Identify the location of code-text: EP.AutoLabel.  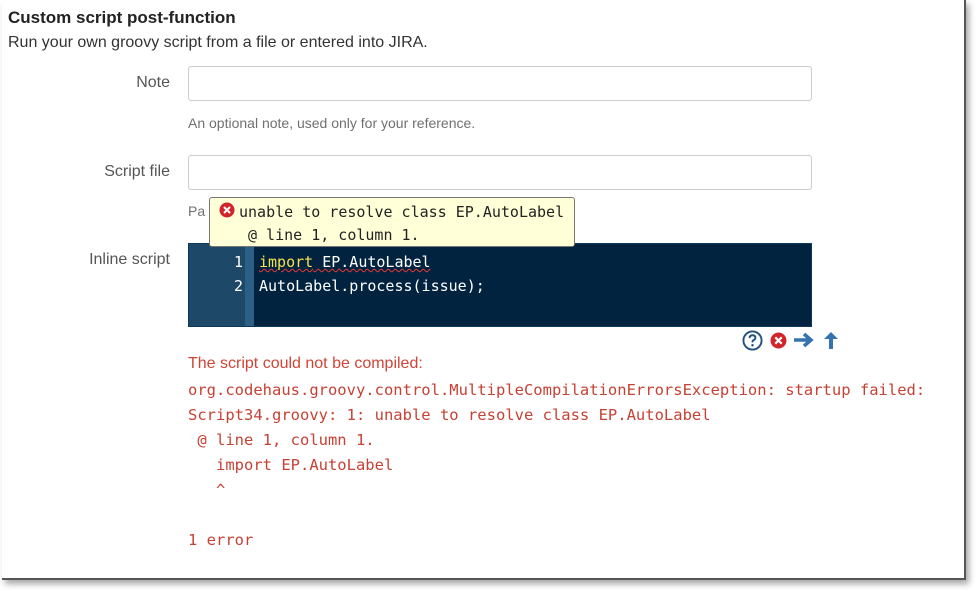
(372, 262).